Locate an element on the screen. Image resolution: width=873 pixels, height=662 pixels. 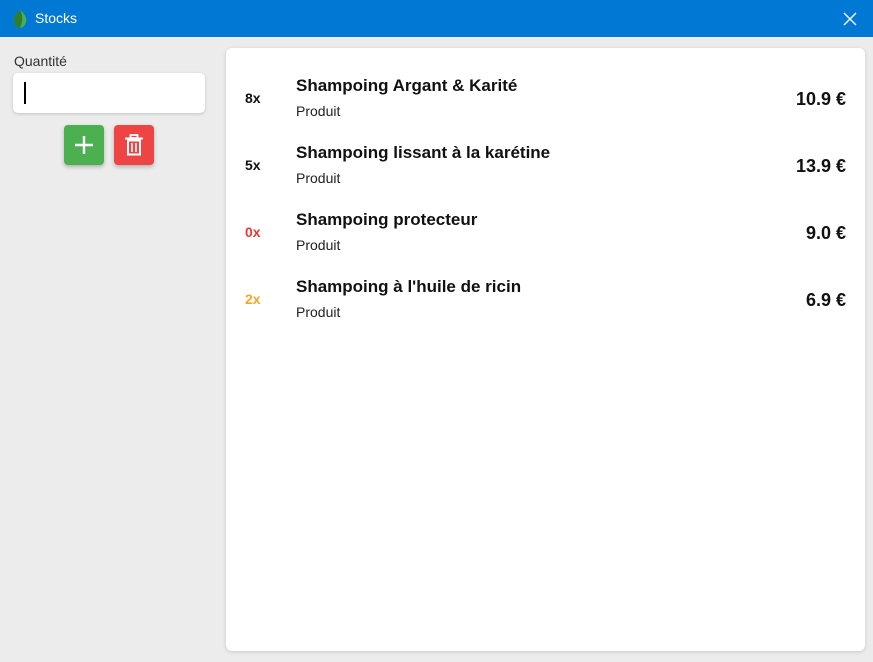
product-name: Shampoing protecteur is located at coordinates (387, 219).